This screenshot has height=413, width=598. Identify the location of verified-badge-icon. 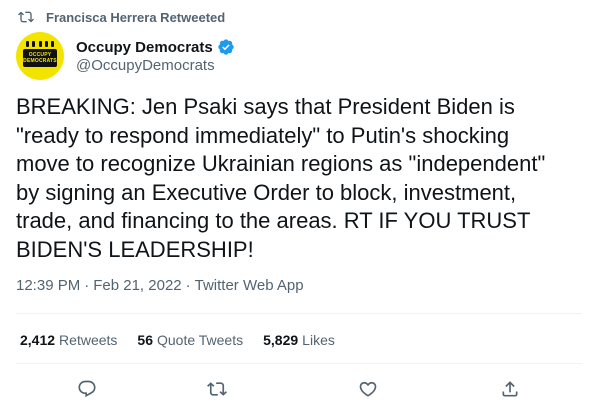
(226, 47).